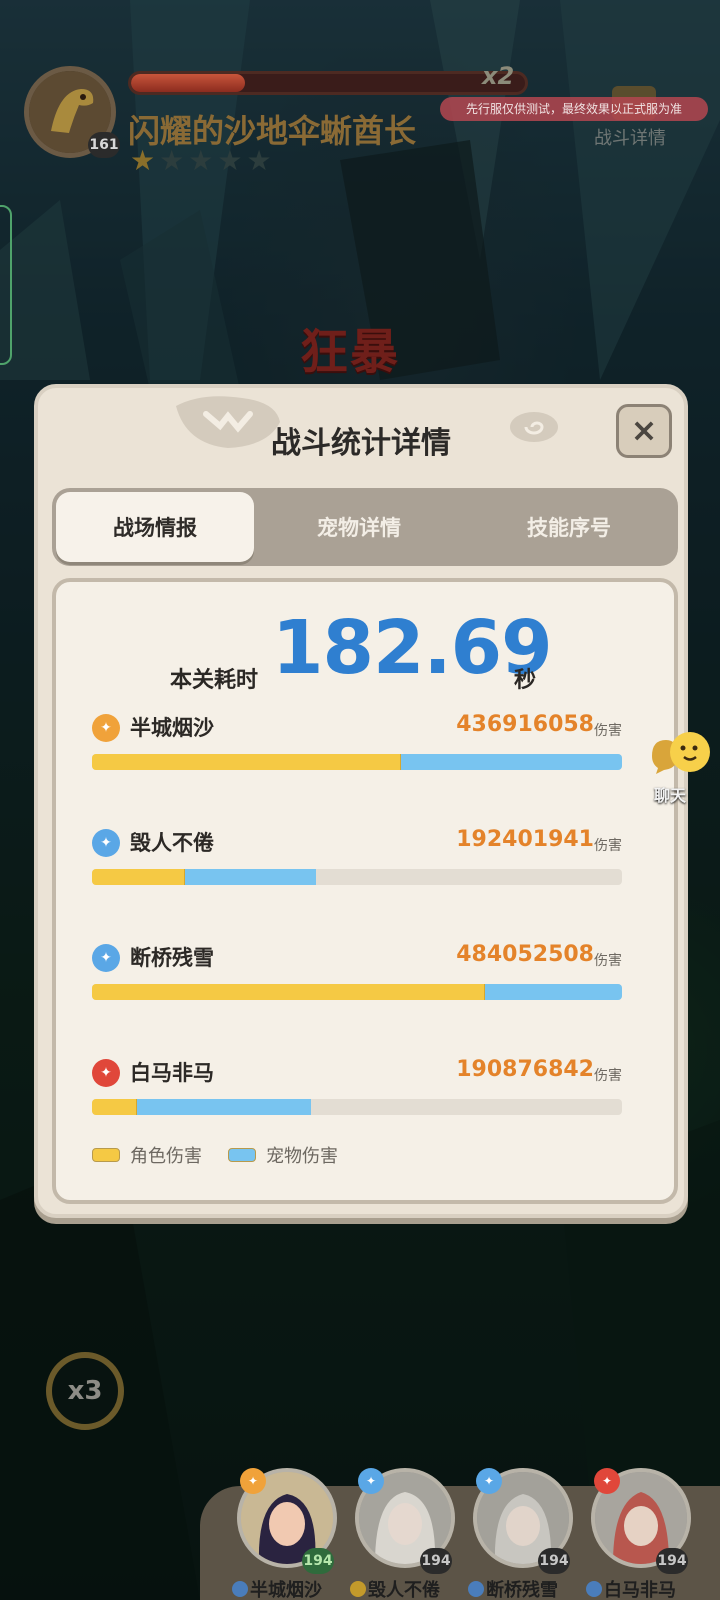 The image size is (720, 1600). I want to click on speed-label: x3, so click(85, 1391).